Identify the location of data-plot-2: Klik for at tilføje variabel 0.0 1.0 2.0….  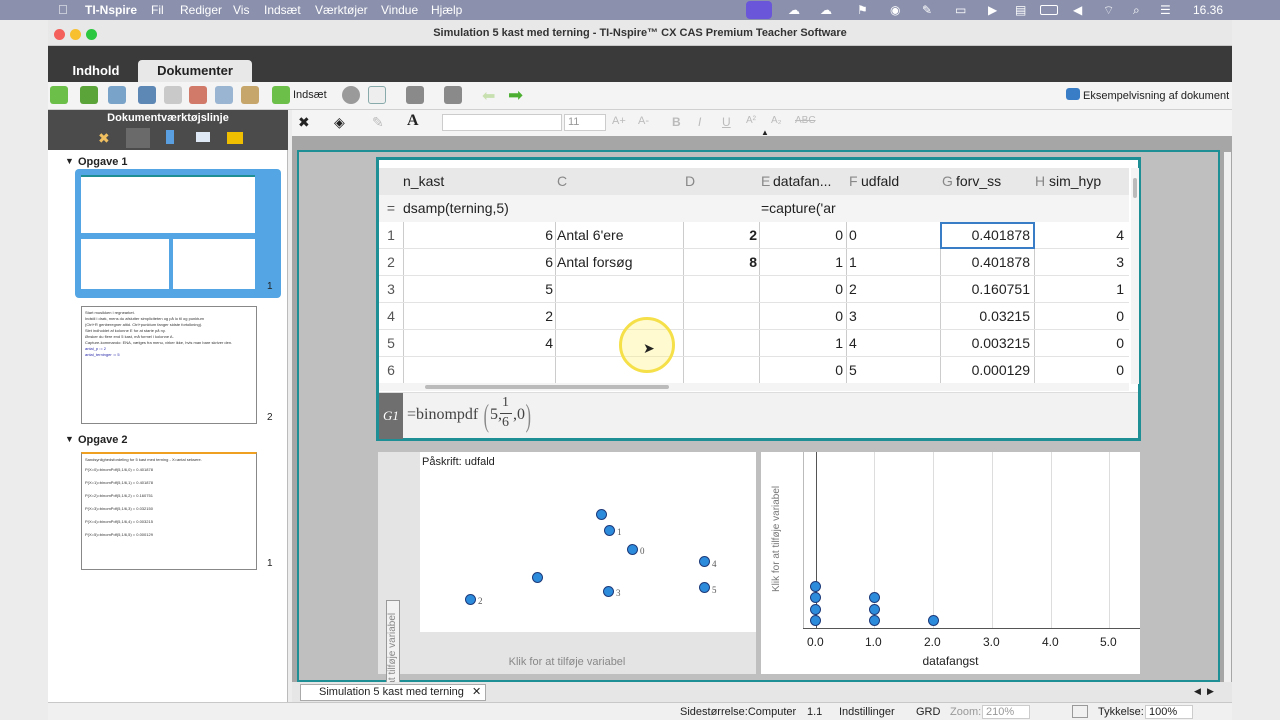
(950, 563).